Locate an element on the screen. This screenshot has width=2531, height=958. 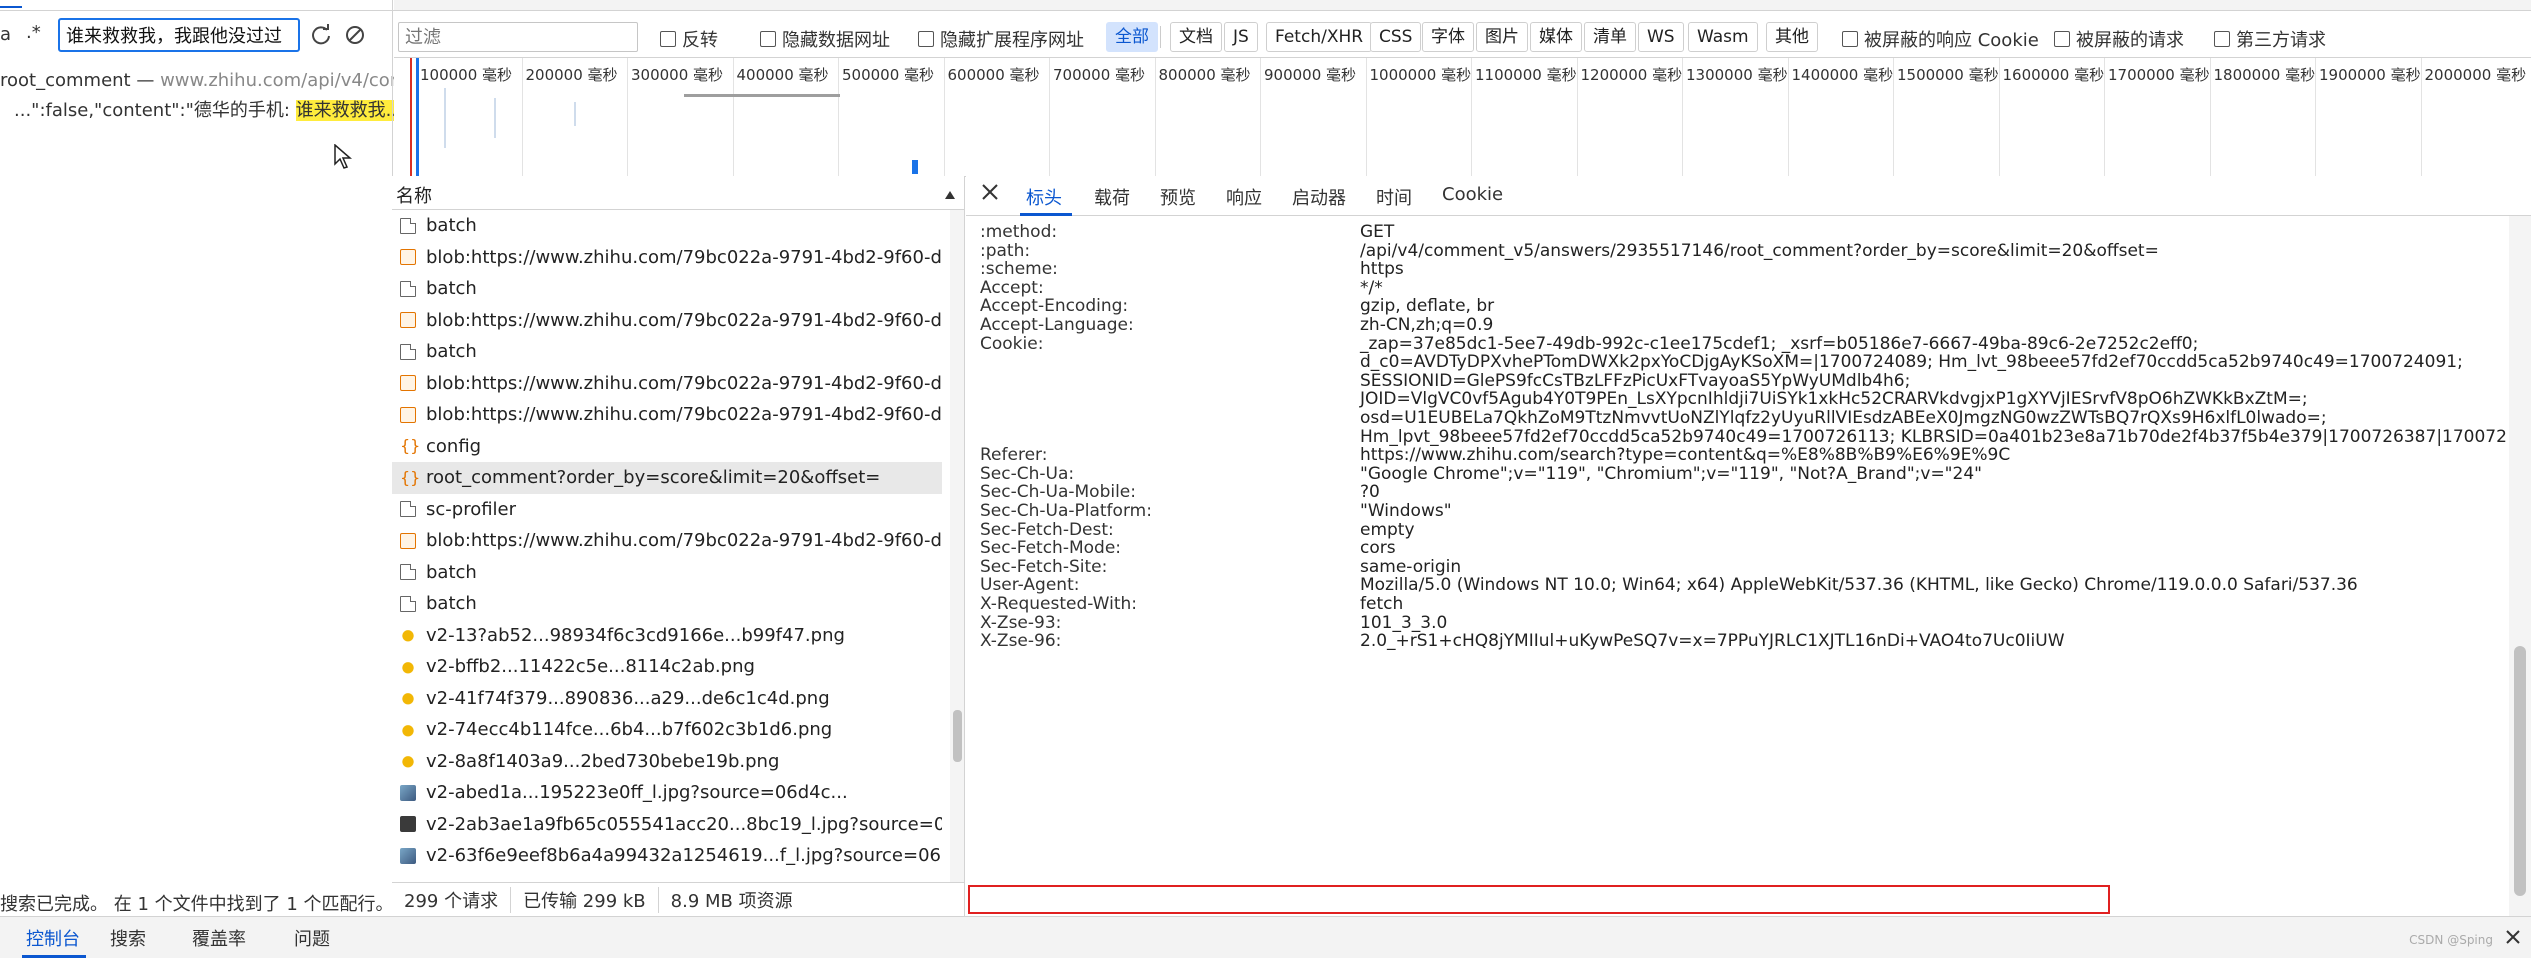
column-header-name: 名称 is located at coordinates (678, 193).